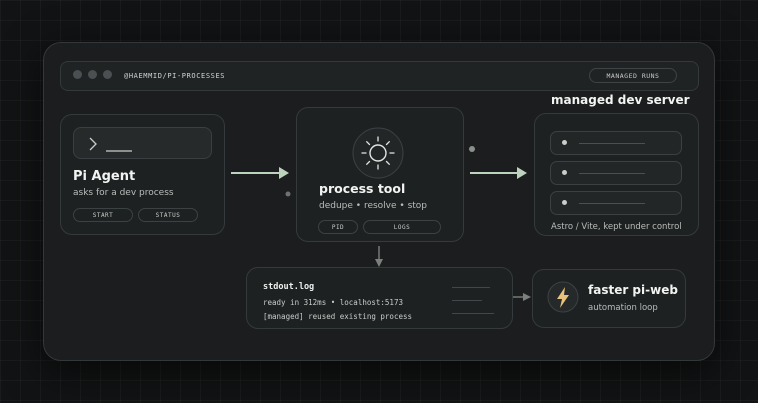 The image size is (758, 403). What do you see at coordinates (498, 173) in the screenshot?
I see `arrow-tool-to-server` at bounding box center [498, 173].